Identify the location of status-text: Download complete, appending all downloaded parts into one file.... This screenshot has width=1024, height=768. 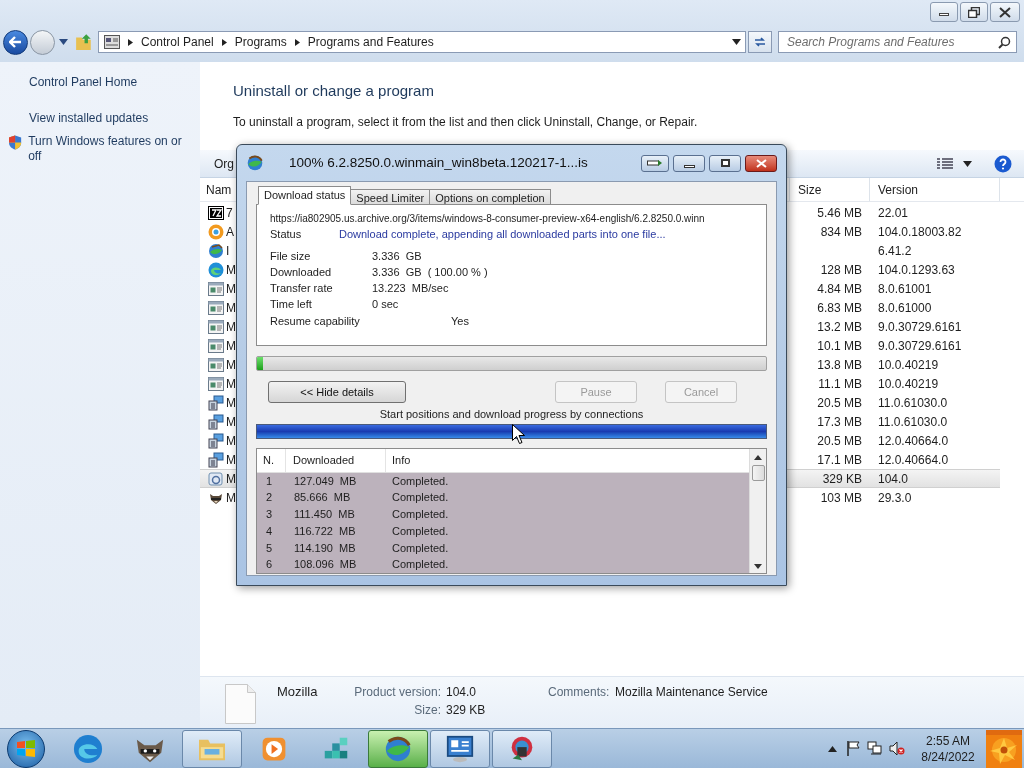
(502, 235).